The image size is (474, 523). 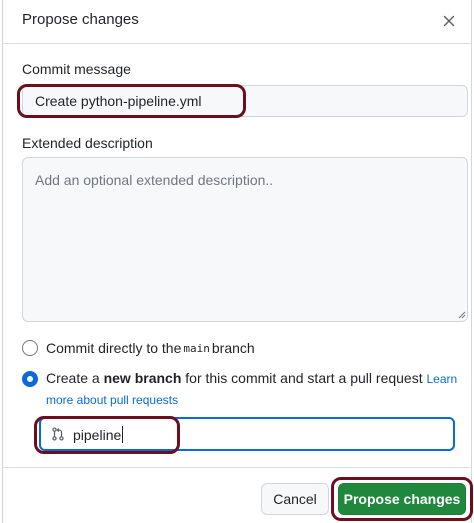 What do you see at coordinates (237, 22) in the screenshot?
I see `dialog-header: Propose changes` at bounding box center [237, 22].